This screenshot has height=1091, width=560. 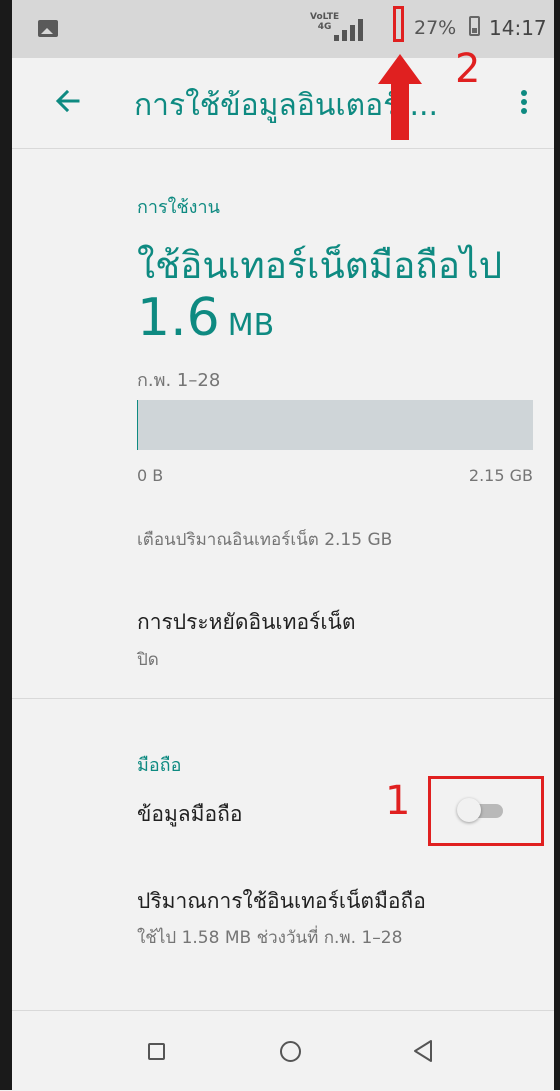 I want to click on data-saver-title: การประหยัดอินเทอร์เน็ต, so click(x=246, y=622).